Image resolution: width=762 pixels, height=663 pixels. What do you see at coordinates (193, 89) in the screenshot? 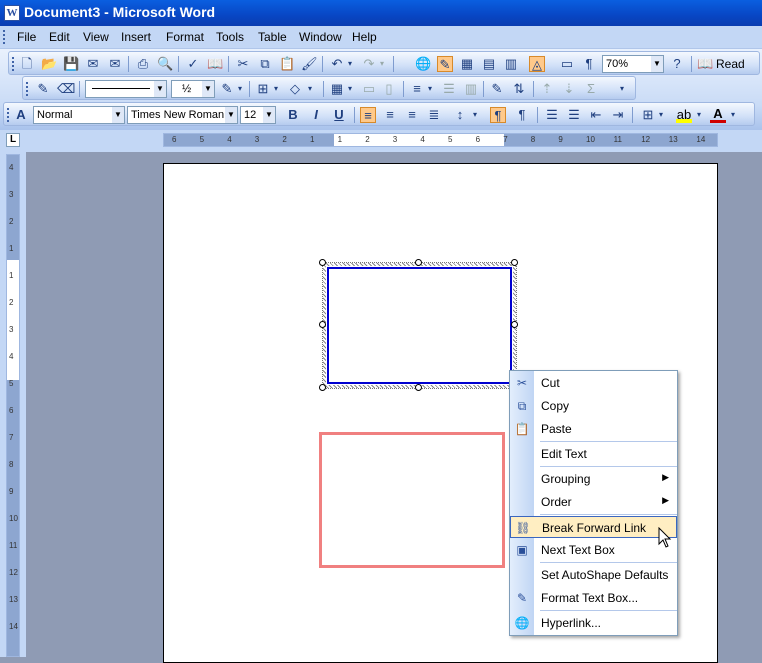
I see `line-weight-combo: ½ ▼` at bounding box center [193, 89].